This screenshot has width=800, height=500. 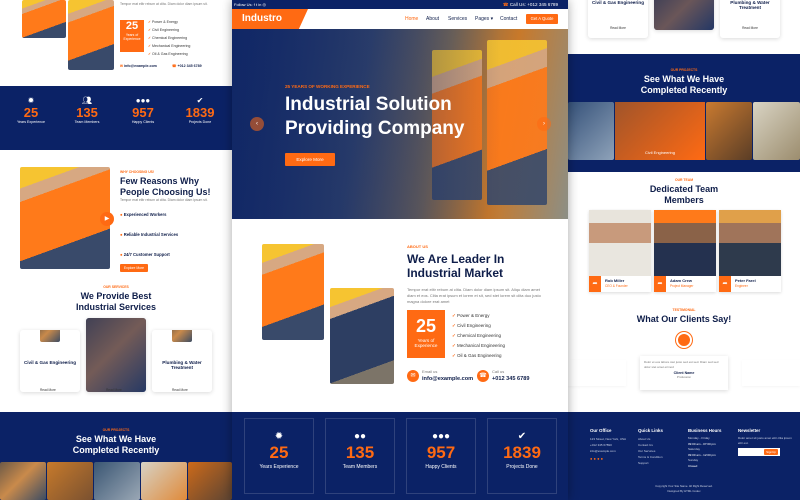 I want to click on linkedin-icon: ●, so click(x=602, y=458).